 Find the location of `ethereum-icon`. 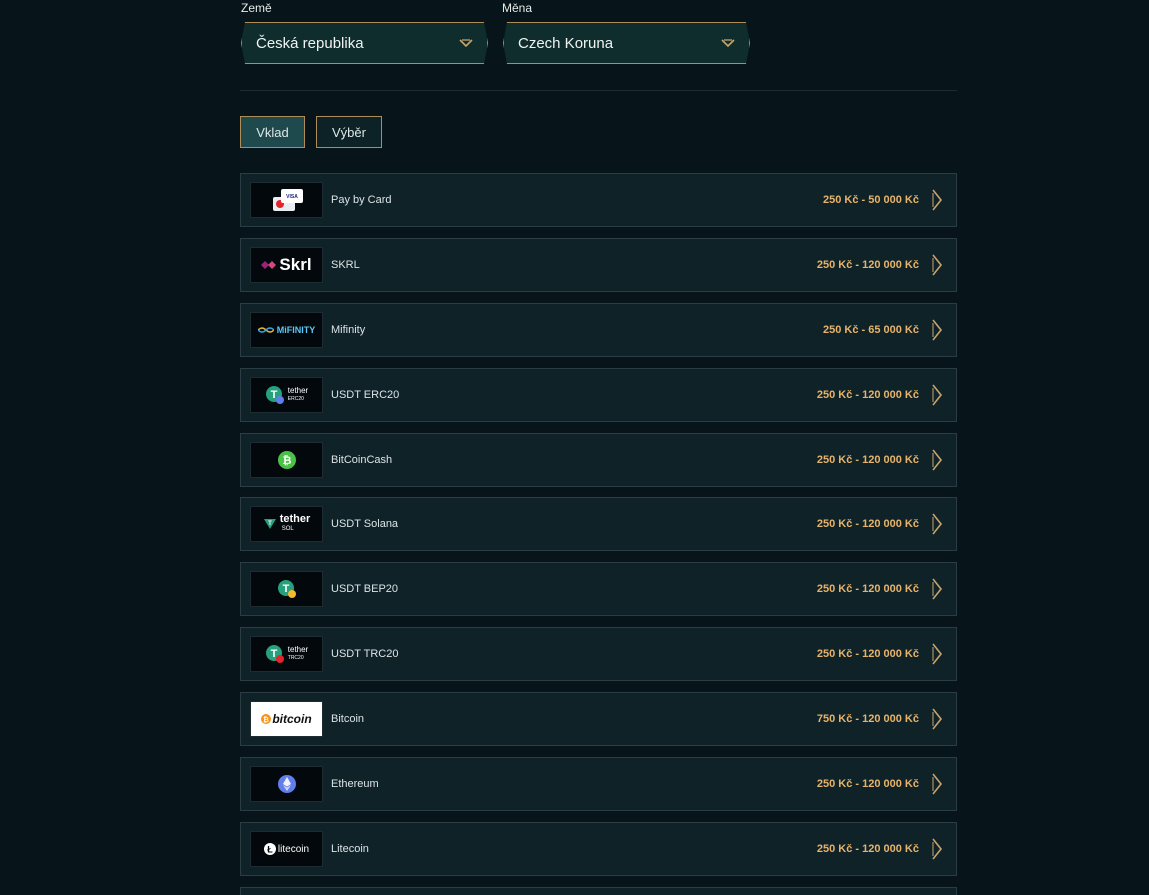

ethereum-icon is located at coordinates (286, 784).